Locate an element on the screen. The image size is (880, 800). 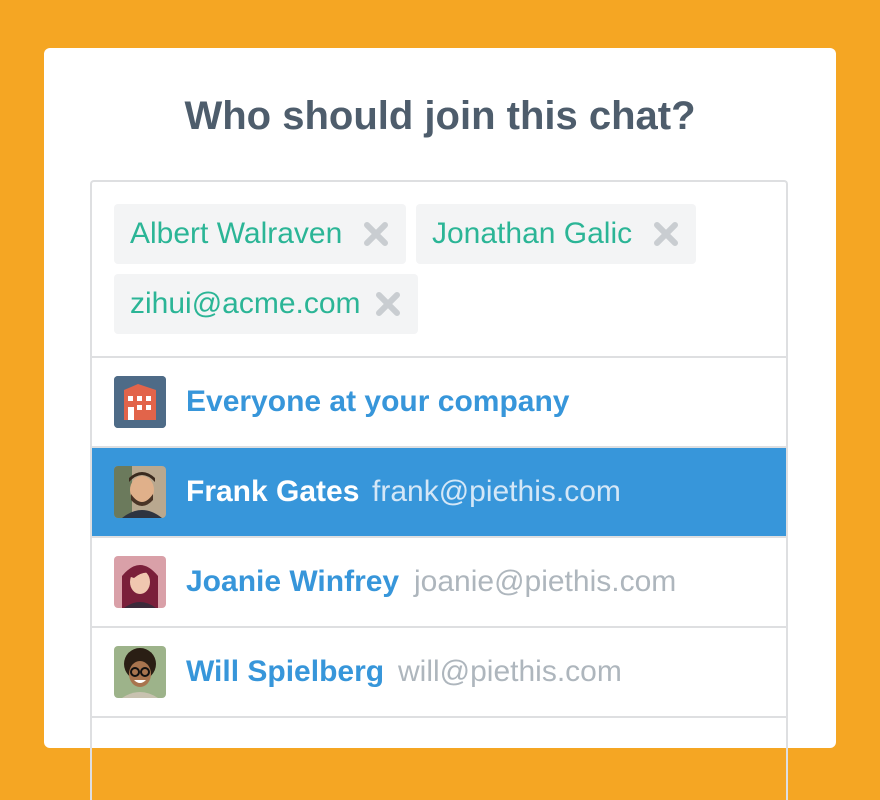
suggestion-frank-gates: Frank Gates frank@piethis.com is located at coordinates (439, 492).